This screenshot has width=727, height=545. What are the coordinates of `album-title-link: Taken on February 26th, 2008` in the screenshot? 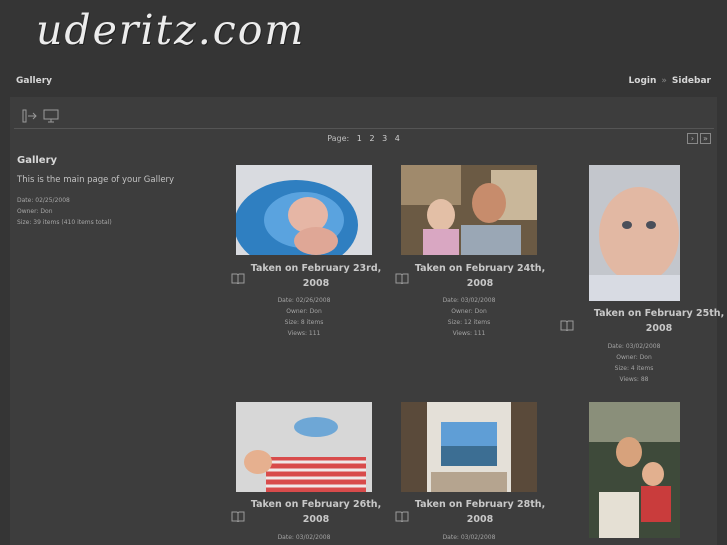 It's located at (316, 512).